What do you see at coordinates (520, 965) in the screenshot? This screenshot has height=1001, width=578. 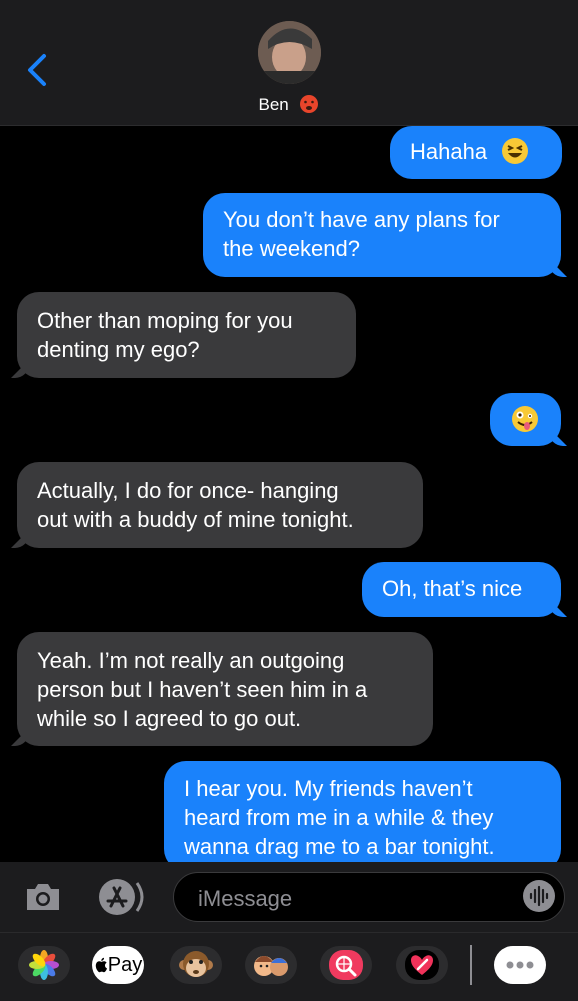 I see `more-apps-icon` at bounding box center [520, 965].